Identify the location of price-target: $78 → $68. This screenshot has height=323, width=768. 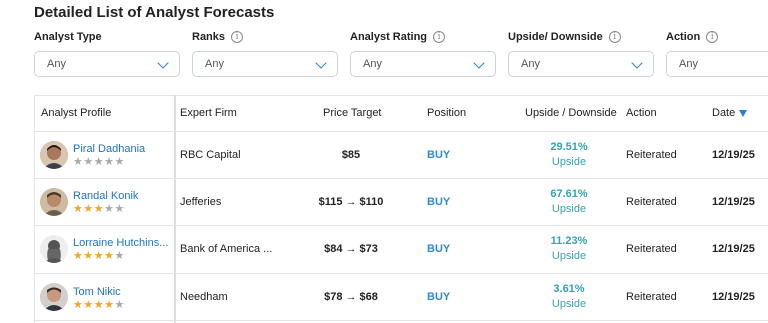
(351, 297).